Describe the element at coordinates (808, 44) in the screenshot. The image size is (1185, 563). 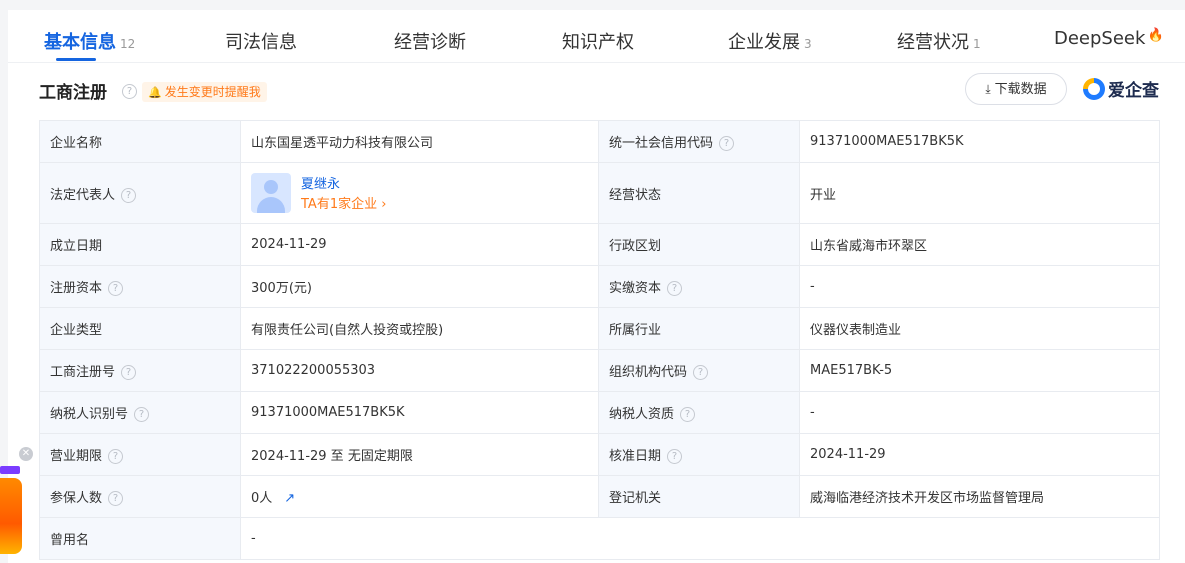
I see `tab-count: 3` at that location.